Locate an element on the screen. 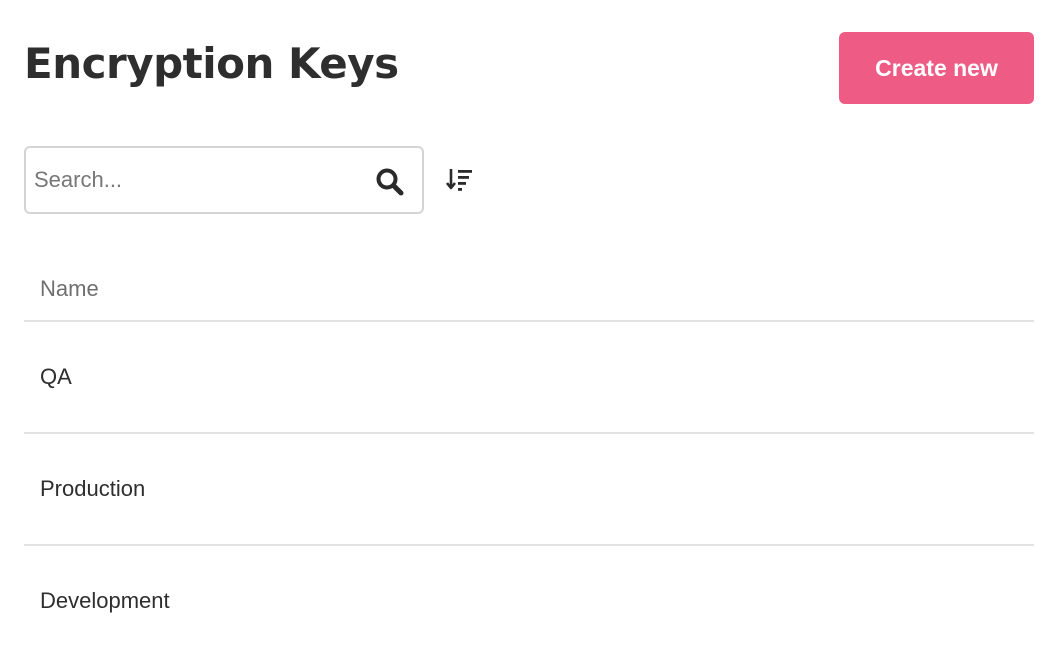 This screenshot has width=1062, height=658. column-header-name: Name is located at coordinates (69, 289).